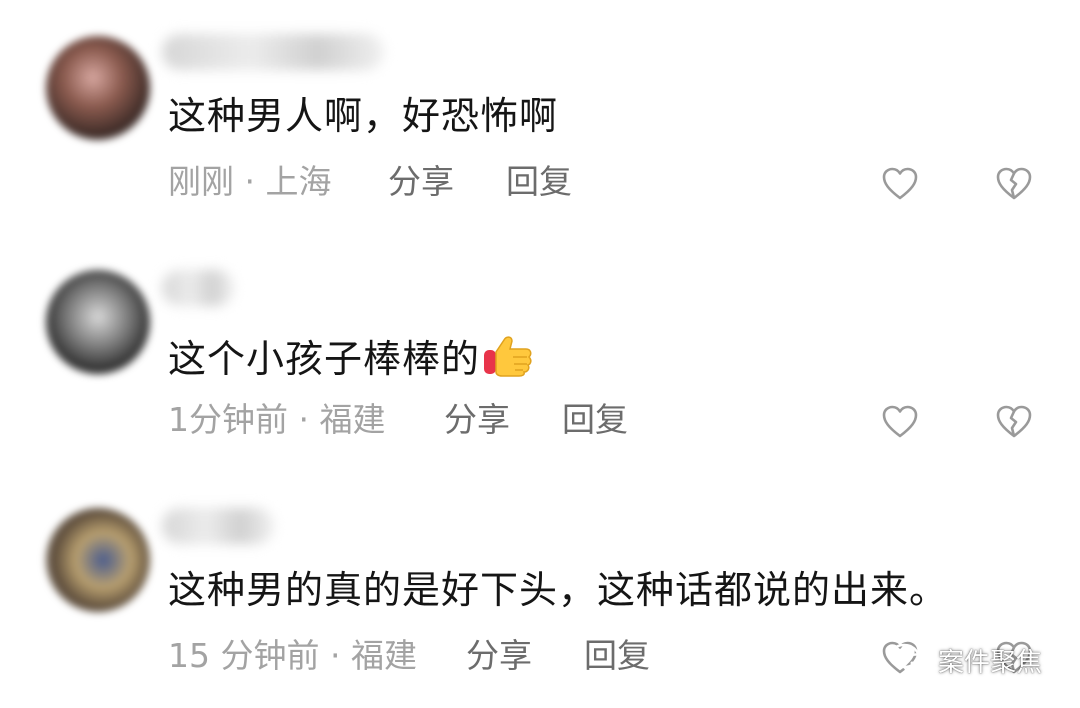 This screenshot has width=1080, height=708. I want to click on comment-meta: 15 分钟前 · 福建, so click(292, 655).